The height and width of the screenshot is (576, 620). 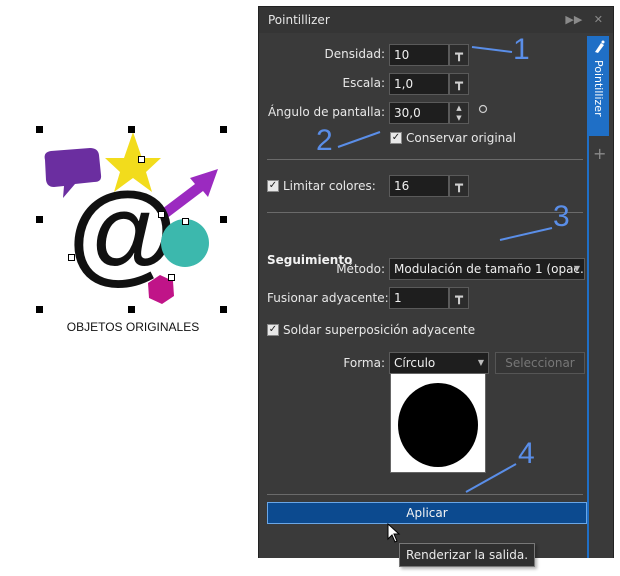 I want to click on annotation-number-2: 2, so click(x=324, y=140).